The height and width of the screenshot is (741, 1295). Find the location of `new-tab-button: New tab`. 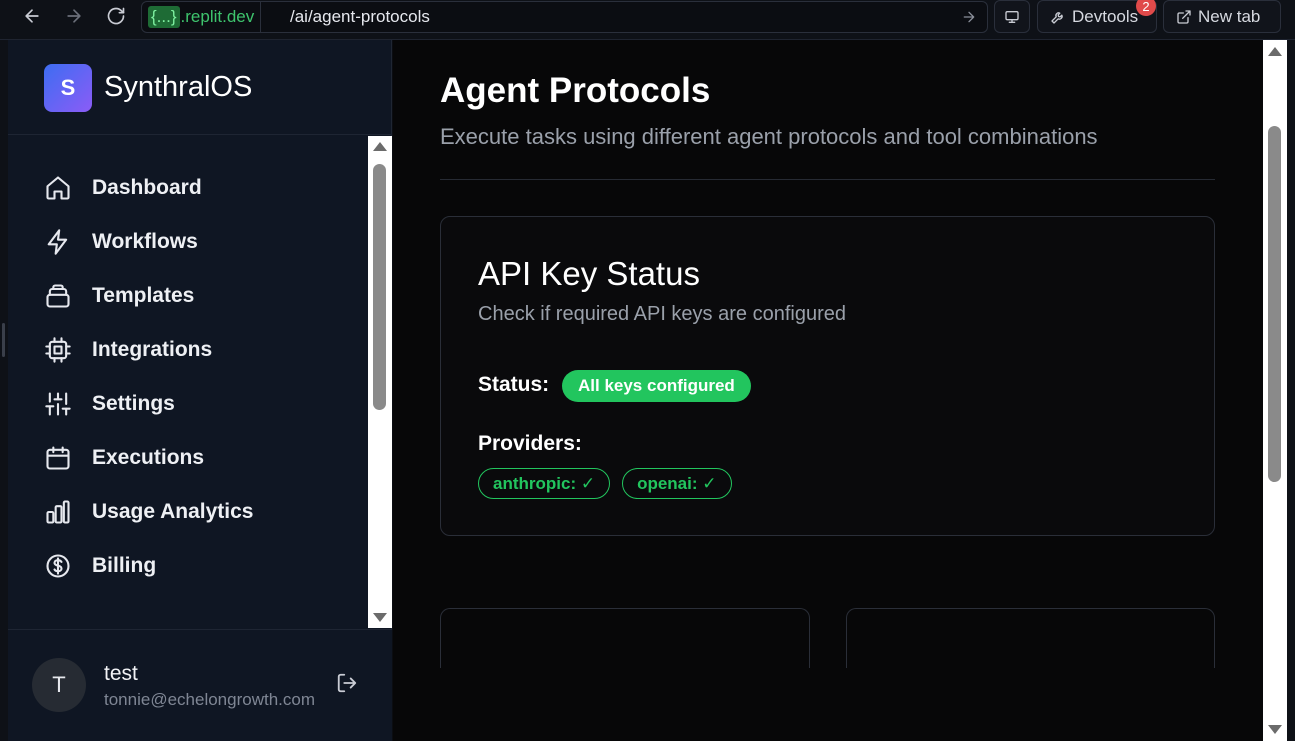

new-tab-button: New tab is located at coordinates (1222, 16).